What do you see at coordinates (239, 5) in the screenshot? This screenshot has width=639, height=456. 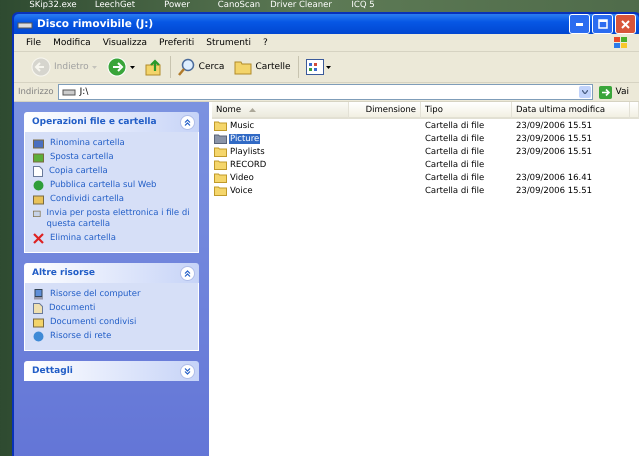 I see `desktop-icon-label: CanoScan` at bounding box center [239, 5].